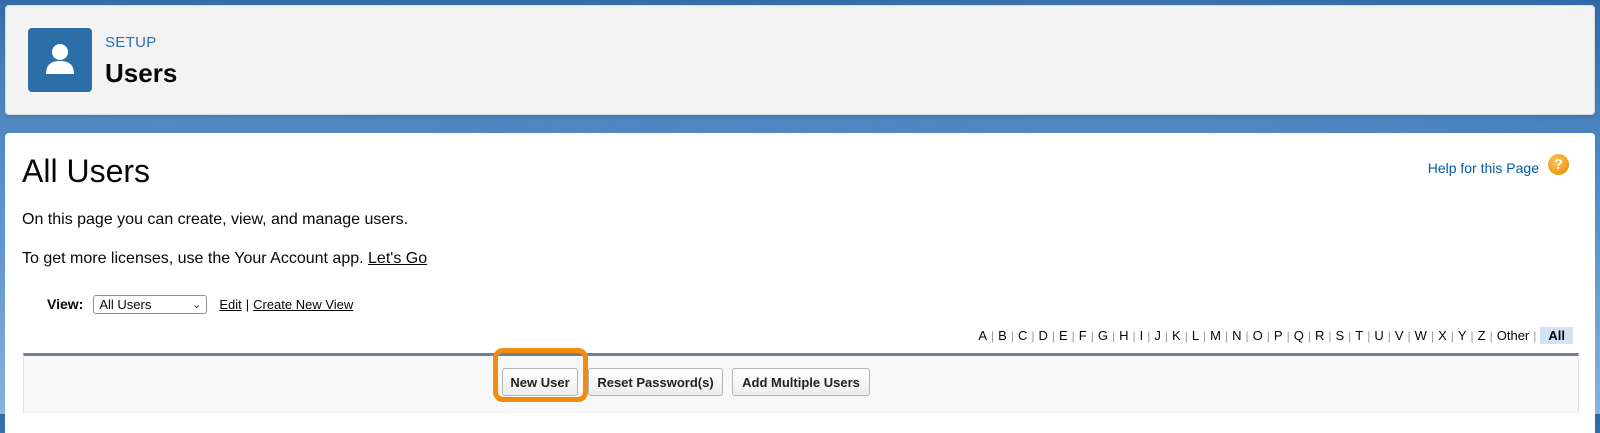 Image resolution: width=1600 pixels, height=433 pixels. What do you see at coordinates (1236, 335) in the screenshot?
I see `alpha-filter-n: N` at bounding box center [1236, 335].